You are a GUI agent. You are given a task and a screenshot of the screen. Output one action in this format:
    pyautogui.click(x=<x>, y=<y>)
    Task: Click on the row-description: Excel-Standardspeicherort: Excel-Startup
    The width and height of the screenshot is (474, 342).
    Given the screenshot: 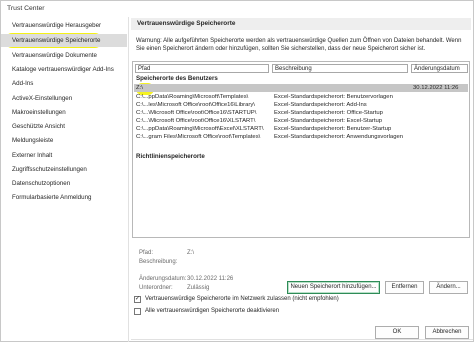 What is the action you would take?
    pyautogui.click(x=328, y=121)
    